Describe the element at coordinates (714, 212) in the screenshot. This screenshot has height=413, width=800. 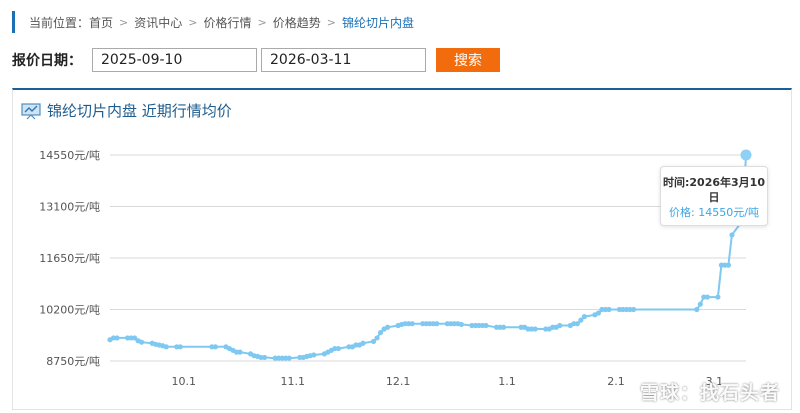
I see `tooltip-price: 价格: 14550元/吨` at that location.